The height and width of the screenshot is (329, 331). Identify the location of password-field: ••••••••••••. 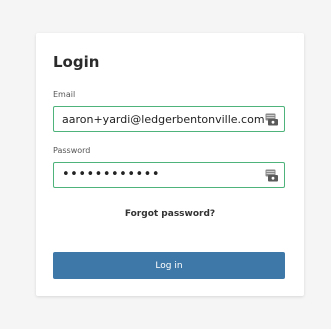
(169, 175).